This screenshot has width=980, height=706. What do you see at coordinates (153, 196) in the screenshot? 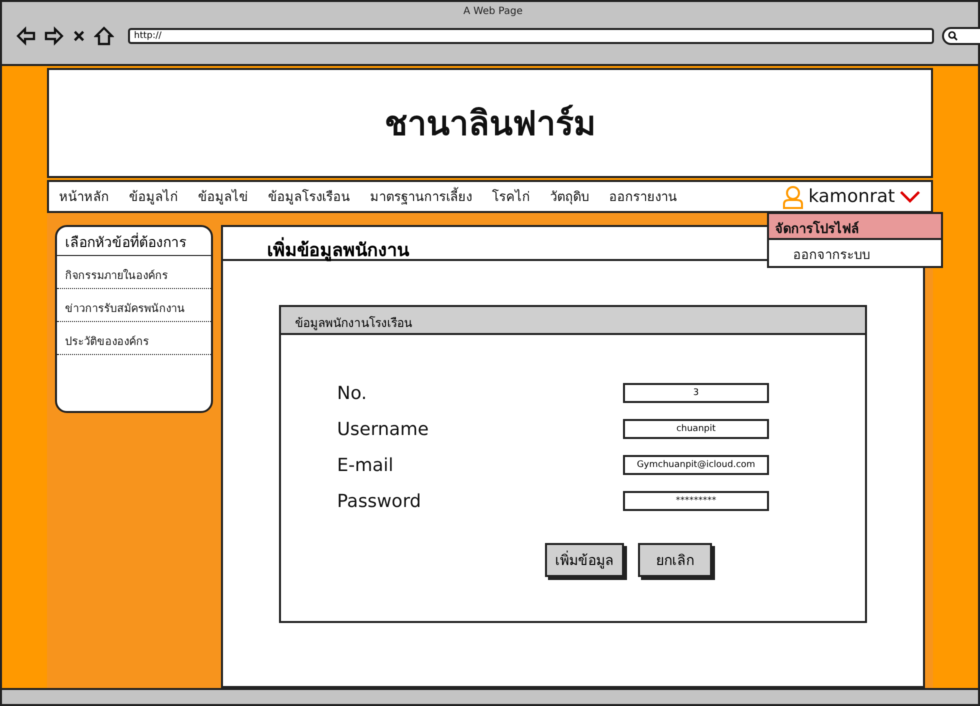
I see `nav-link: ข้อมูลไก่` at bounding box center [153, 196].